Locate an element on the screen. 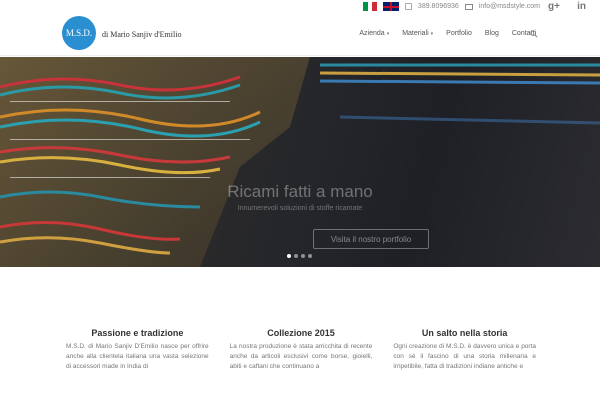  nav-item-materiali: Materiali ▾ is located at coordinates (417, 33).